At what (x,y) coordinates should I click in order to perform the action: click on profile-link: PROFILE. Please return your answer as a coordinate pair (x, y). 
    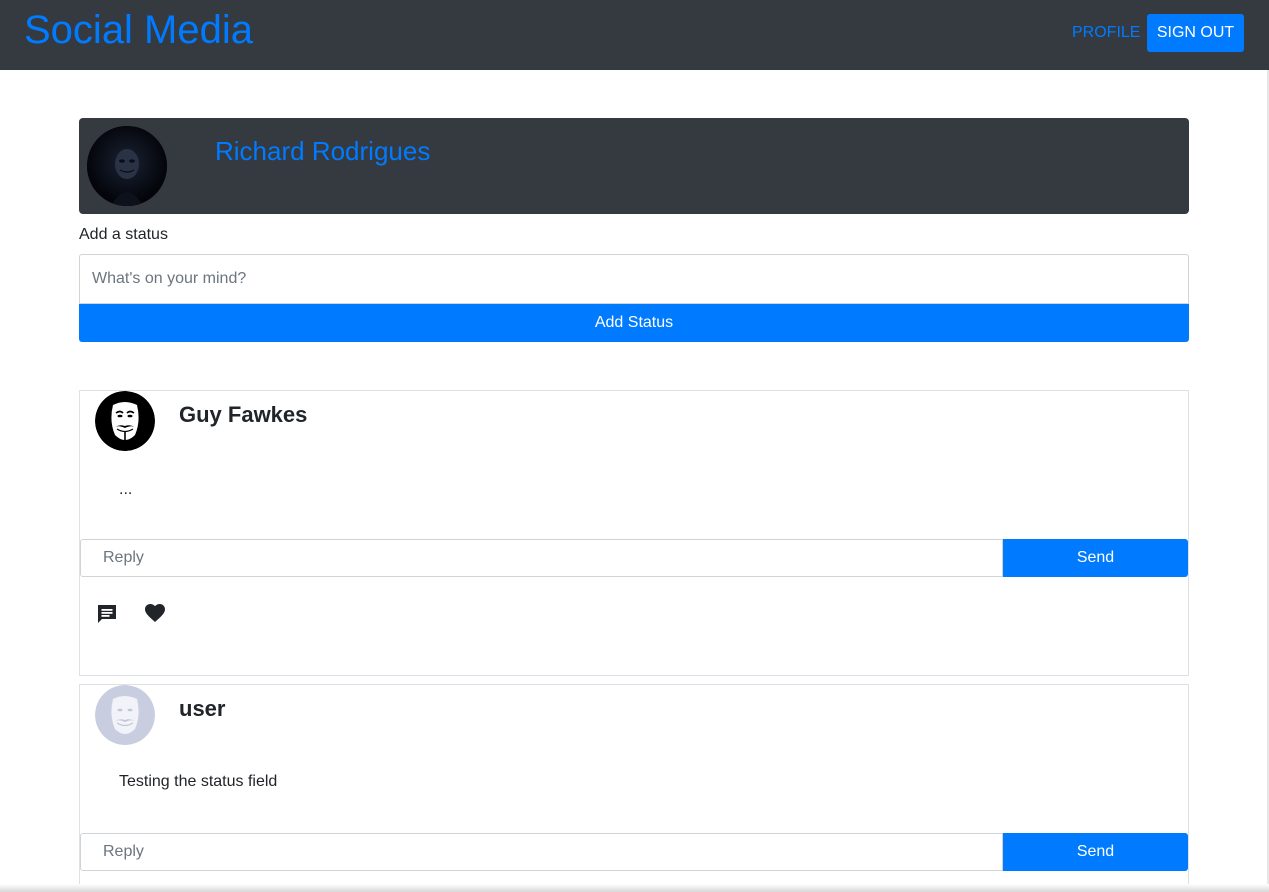
    Looking at the image, I should click on (1106, 33).